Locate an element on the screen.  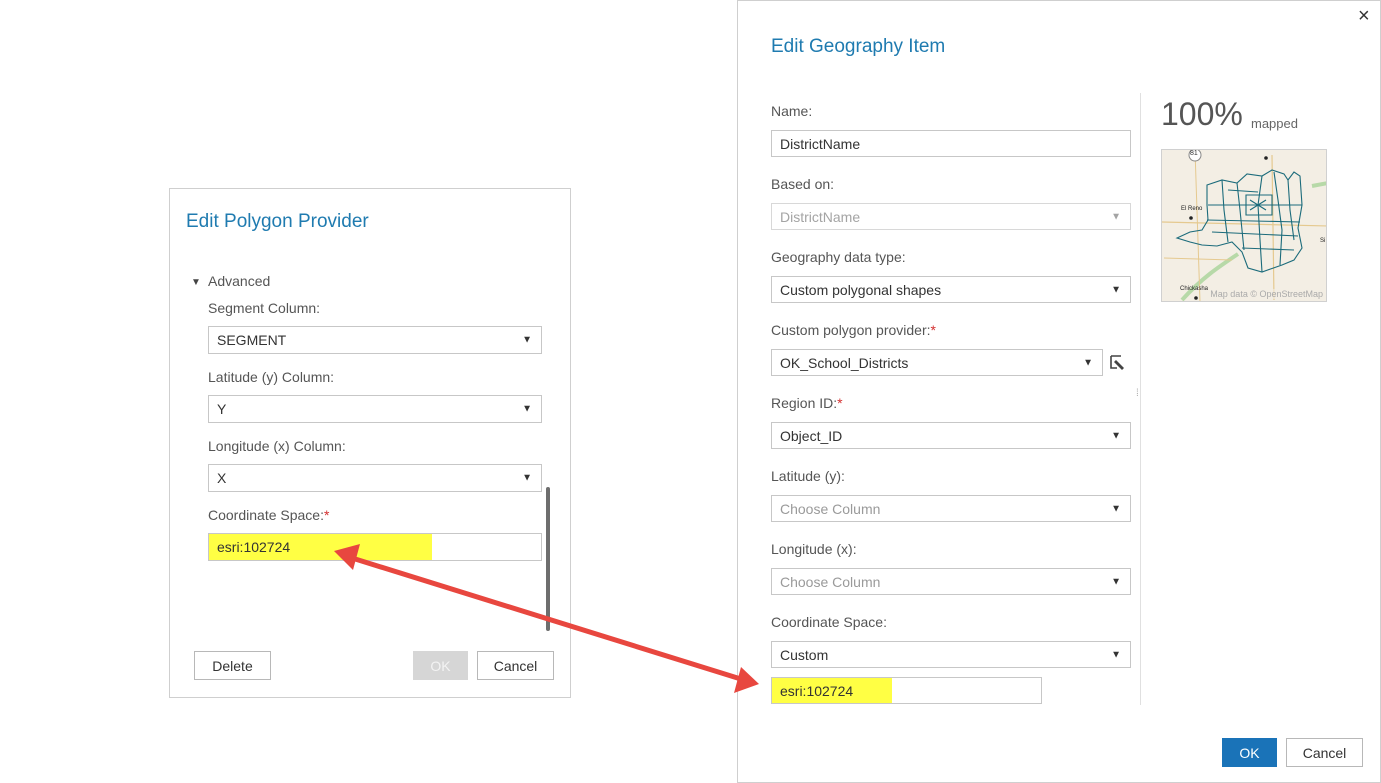
custom-coordinate-input: esri:102724 is located at coordinates (906, 690).